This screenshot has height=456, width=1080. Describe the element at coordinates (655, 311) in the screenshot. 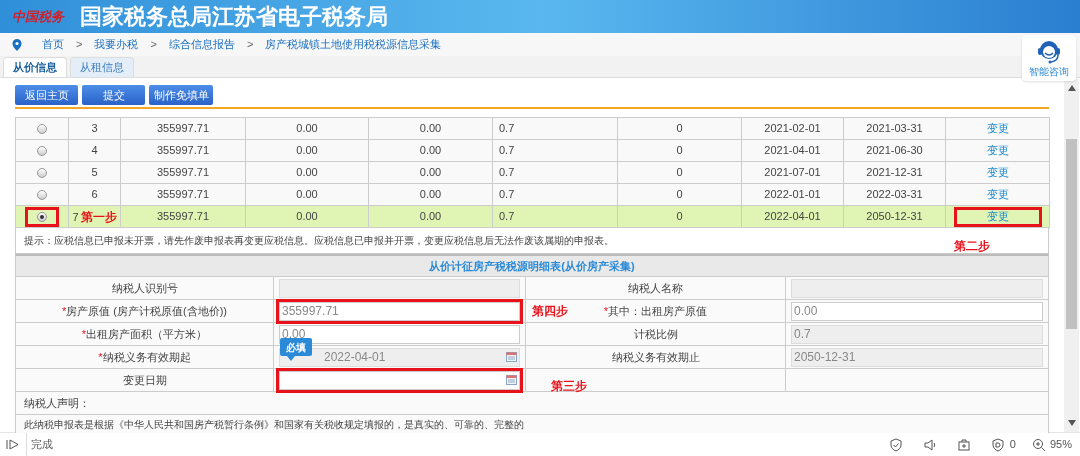

I see `field-label: *其中：出租房产原值` at that location.